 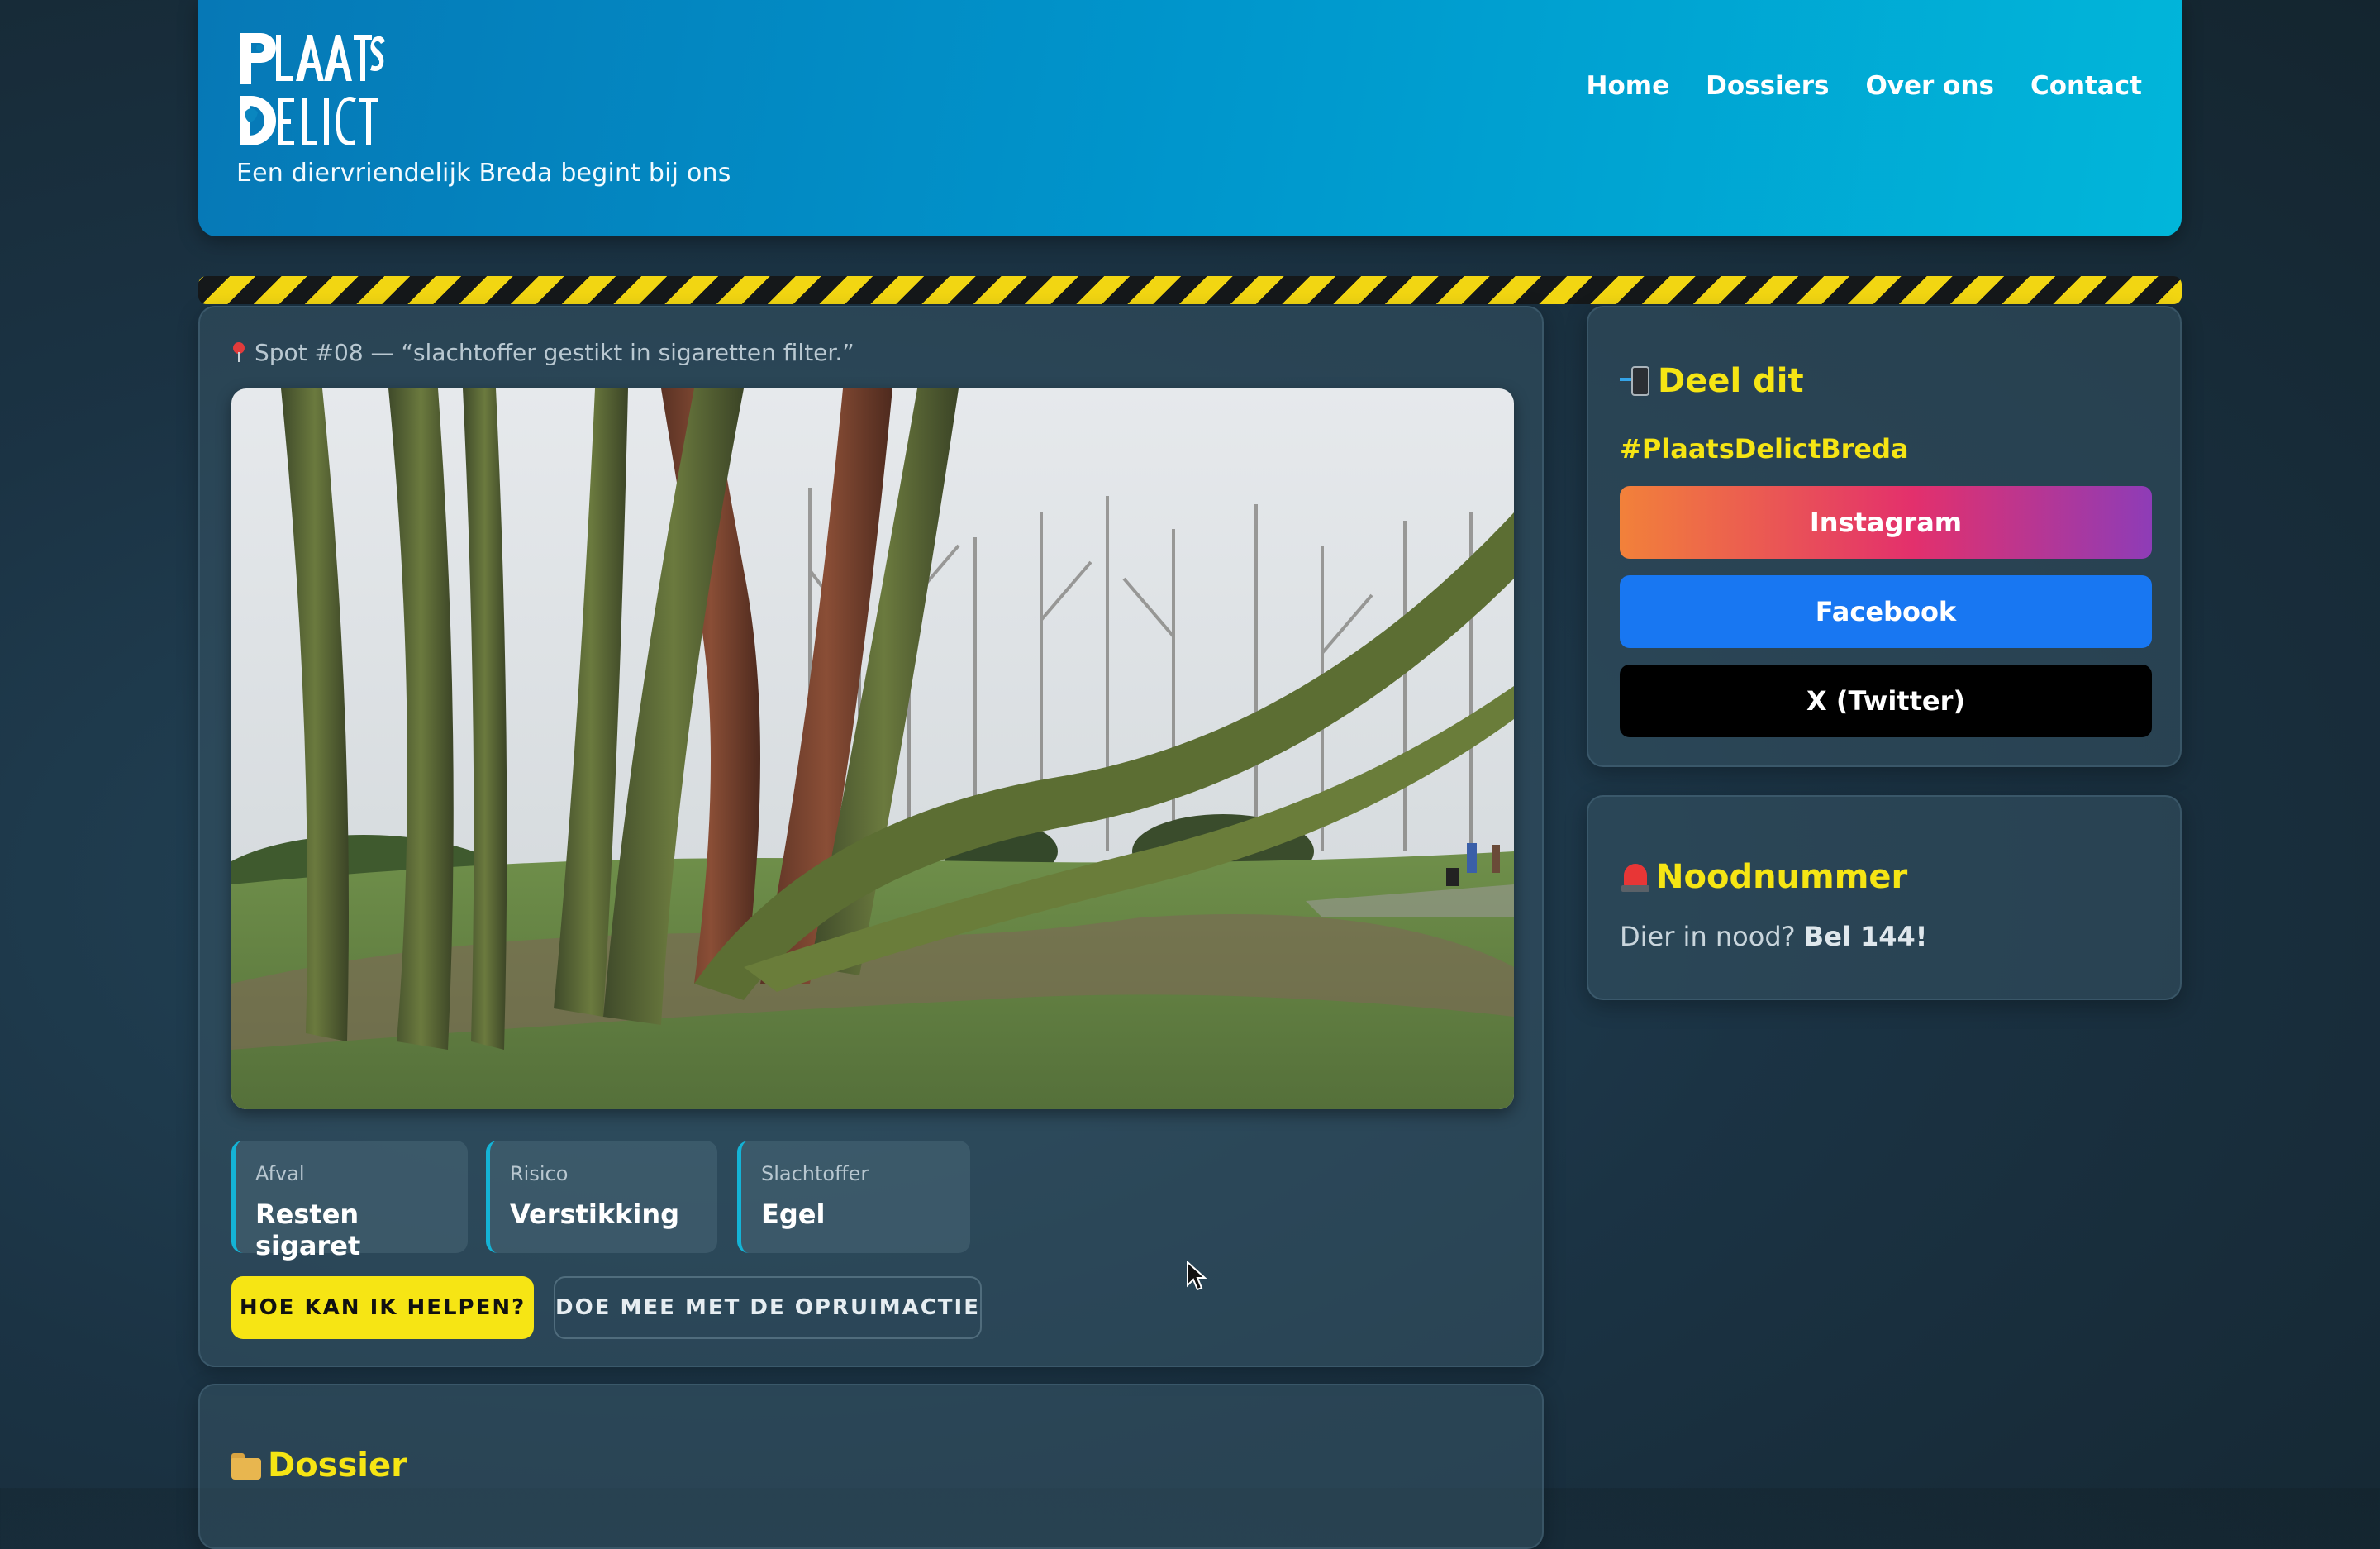 I want to click on stat-label: Slachtoffer, so click(x=815, y=1173).